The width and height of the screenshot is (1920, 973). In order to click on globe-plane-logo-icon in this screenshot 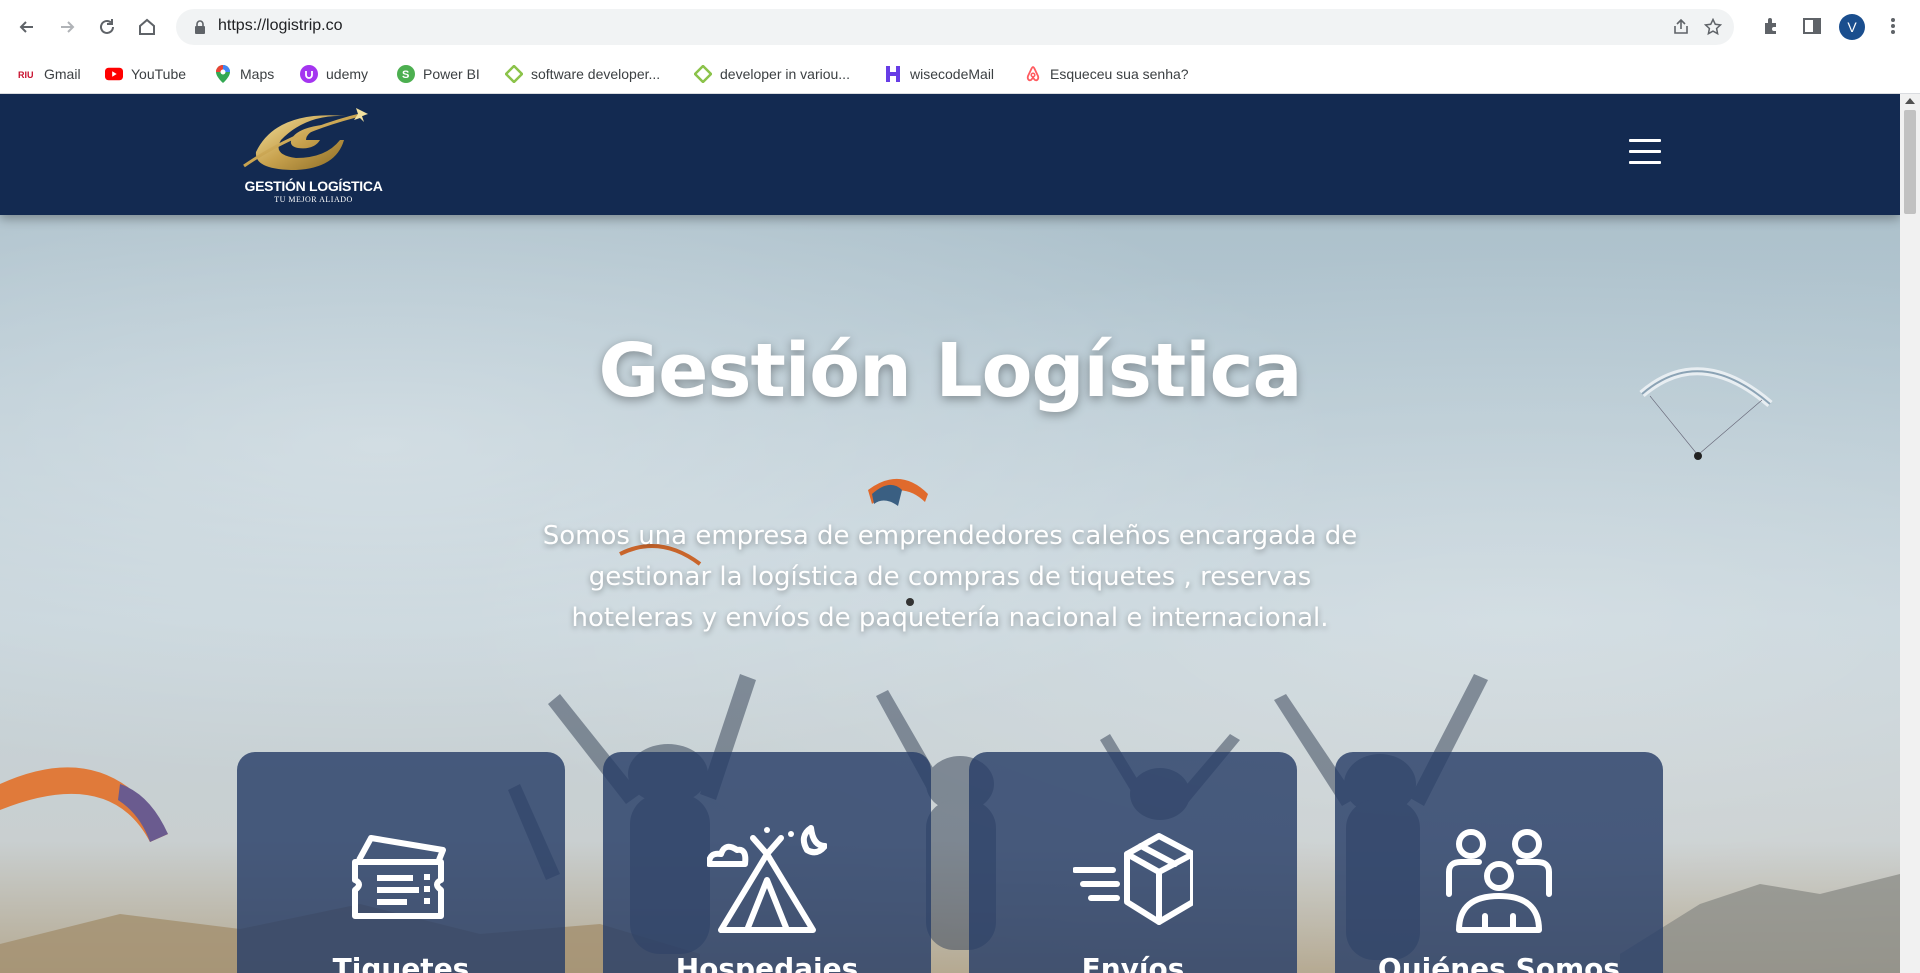, I will do `click(305, 139)`.